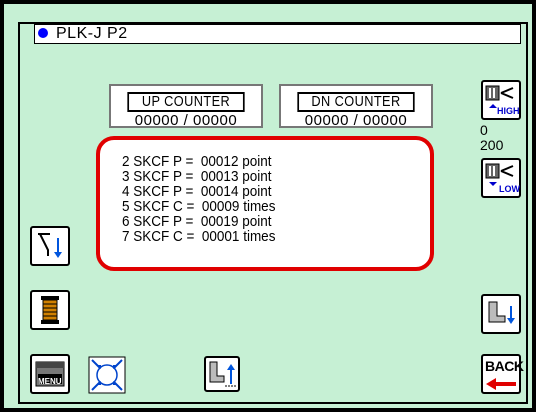  I want to click on up-counter-value: 00000 / 00000, so click(186, 120).